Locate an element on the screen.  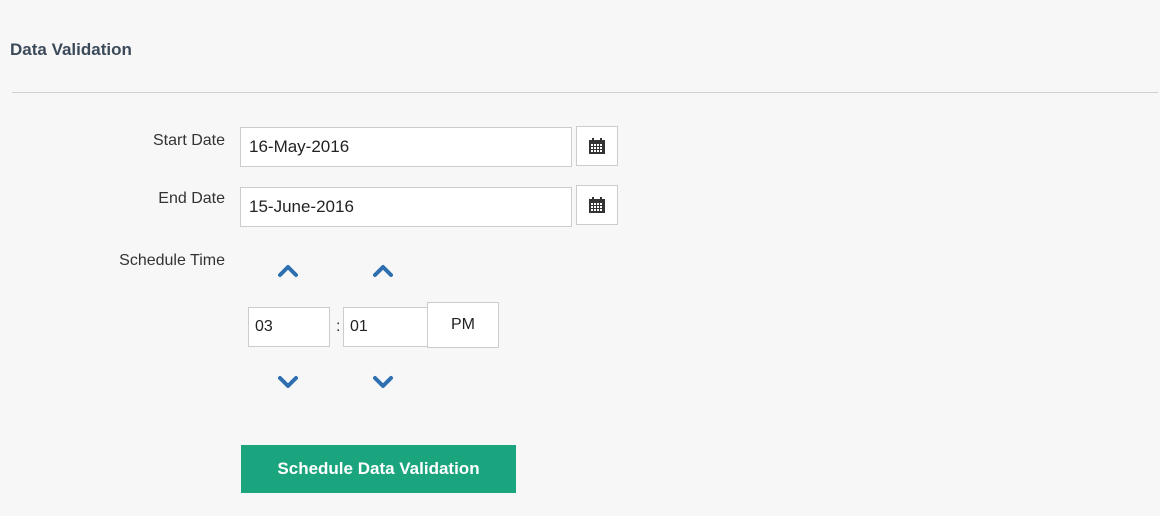
start-date-calendar-button is located at coordinates (597, 146).